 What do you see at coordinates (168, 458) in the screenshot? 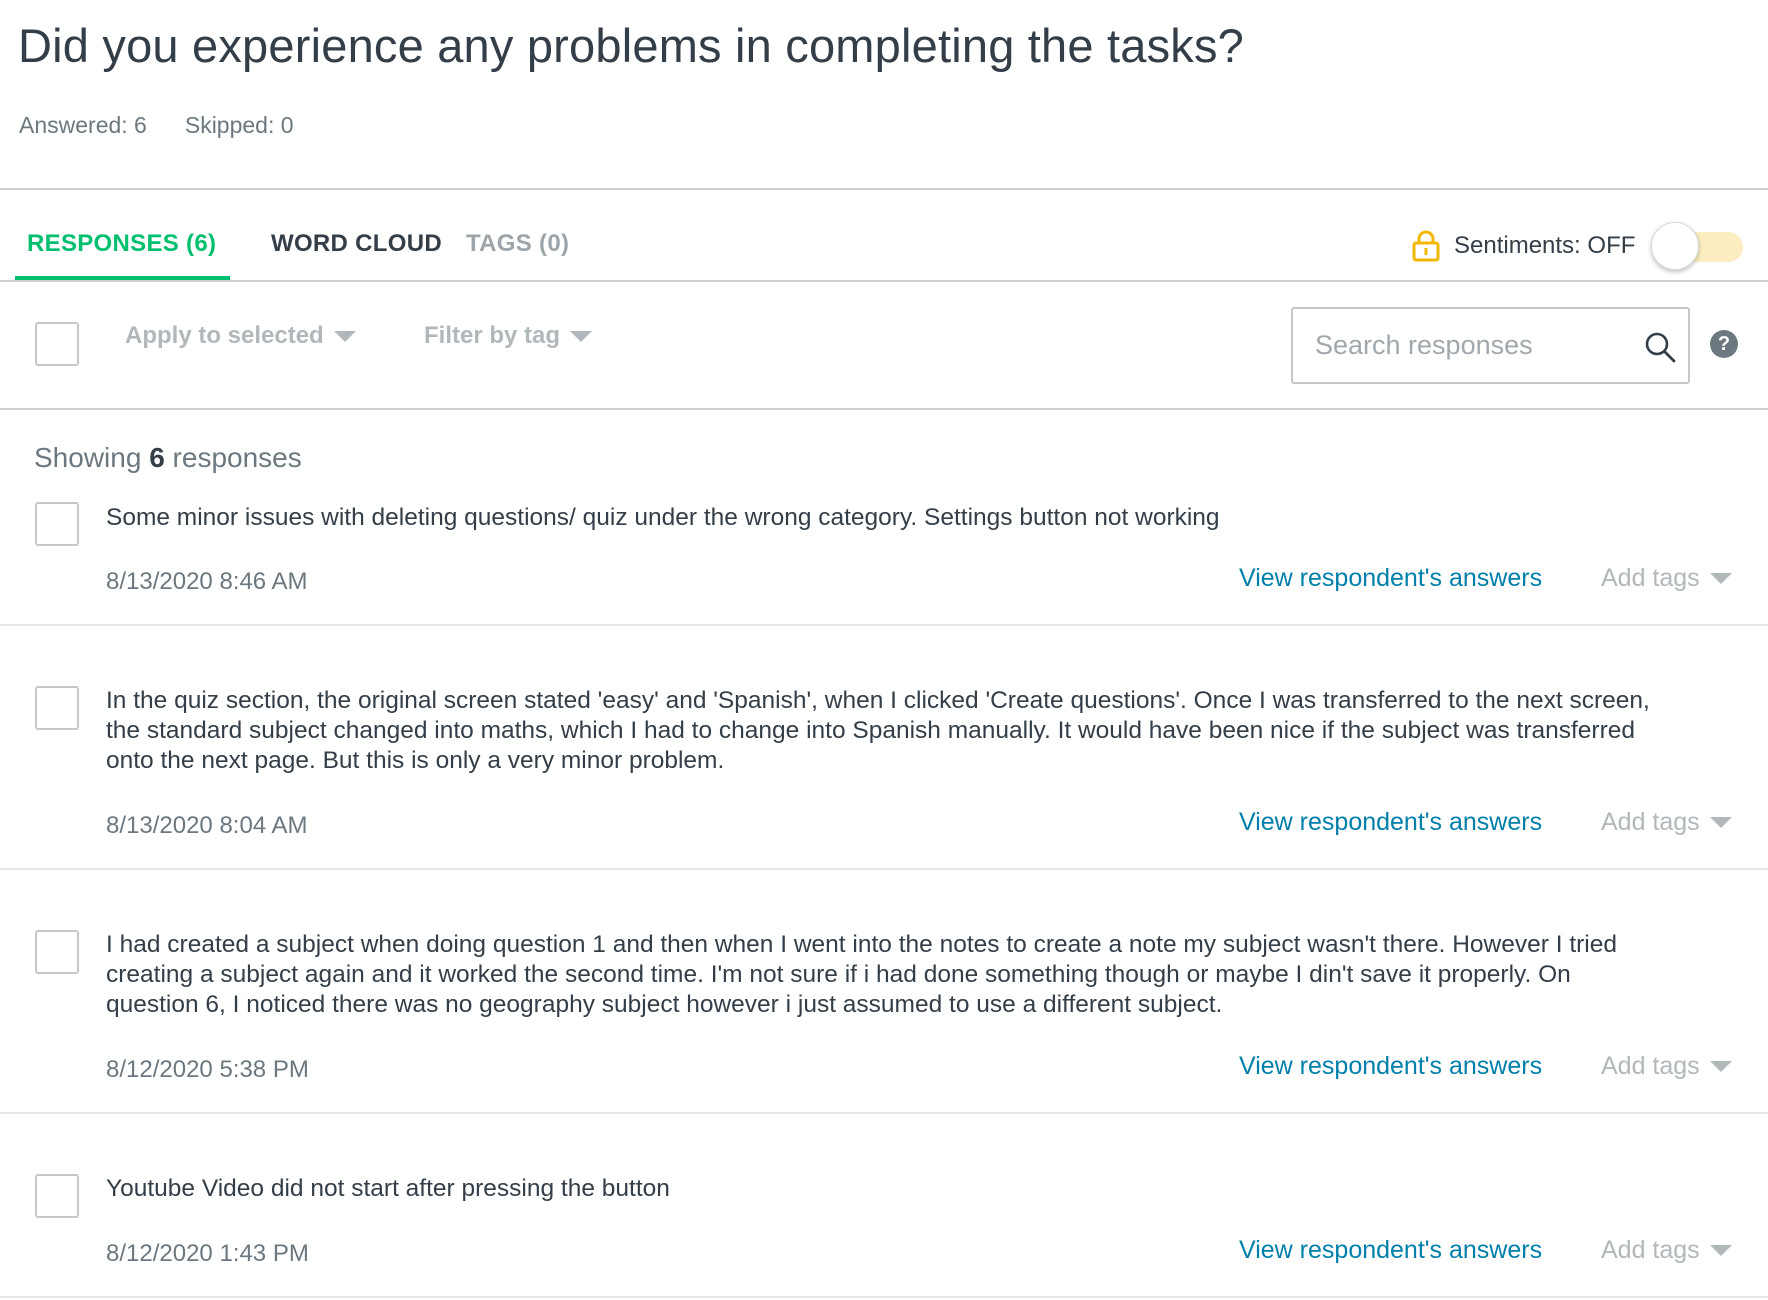
I see `showing-count: Showing 6 responses` at bounding box center [168, 458].